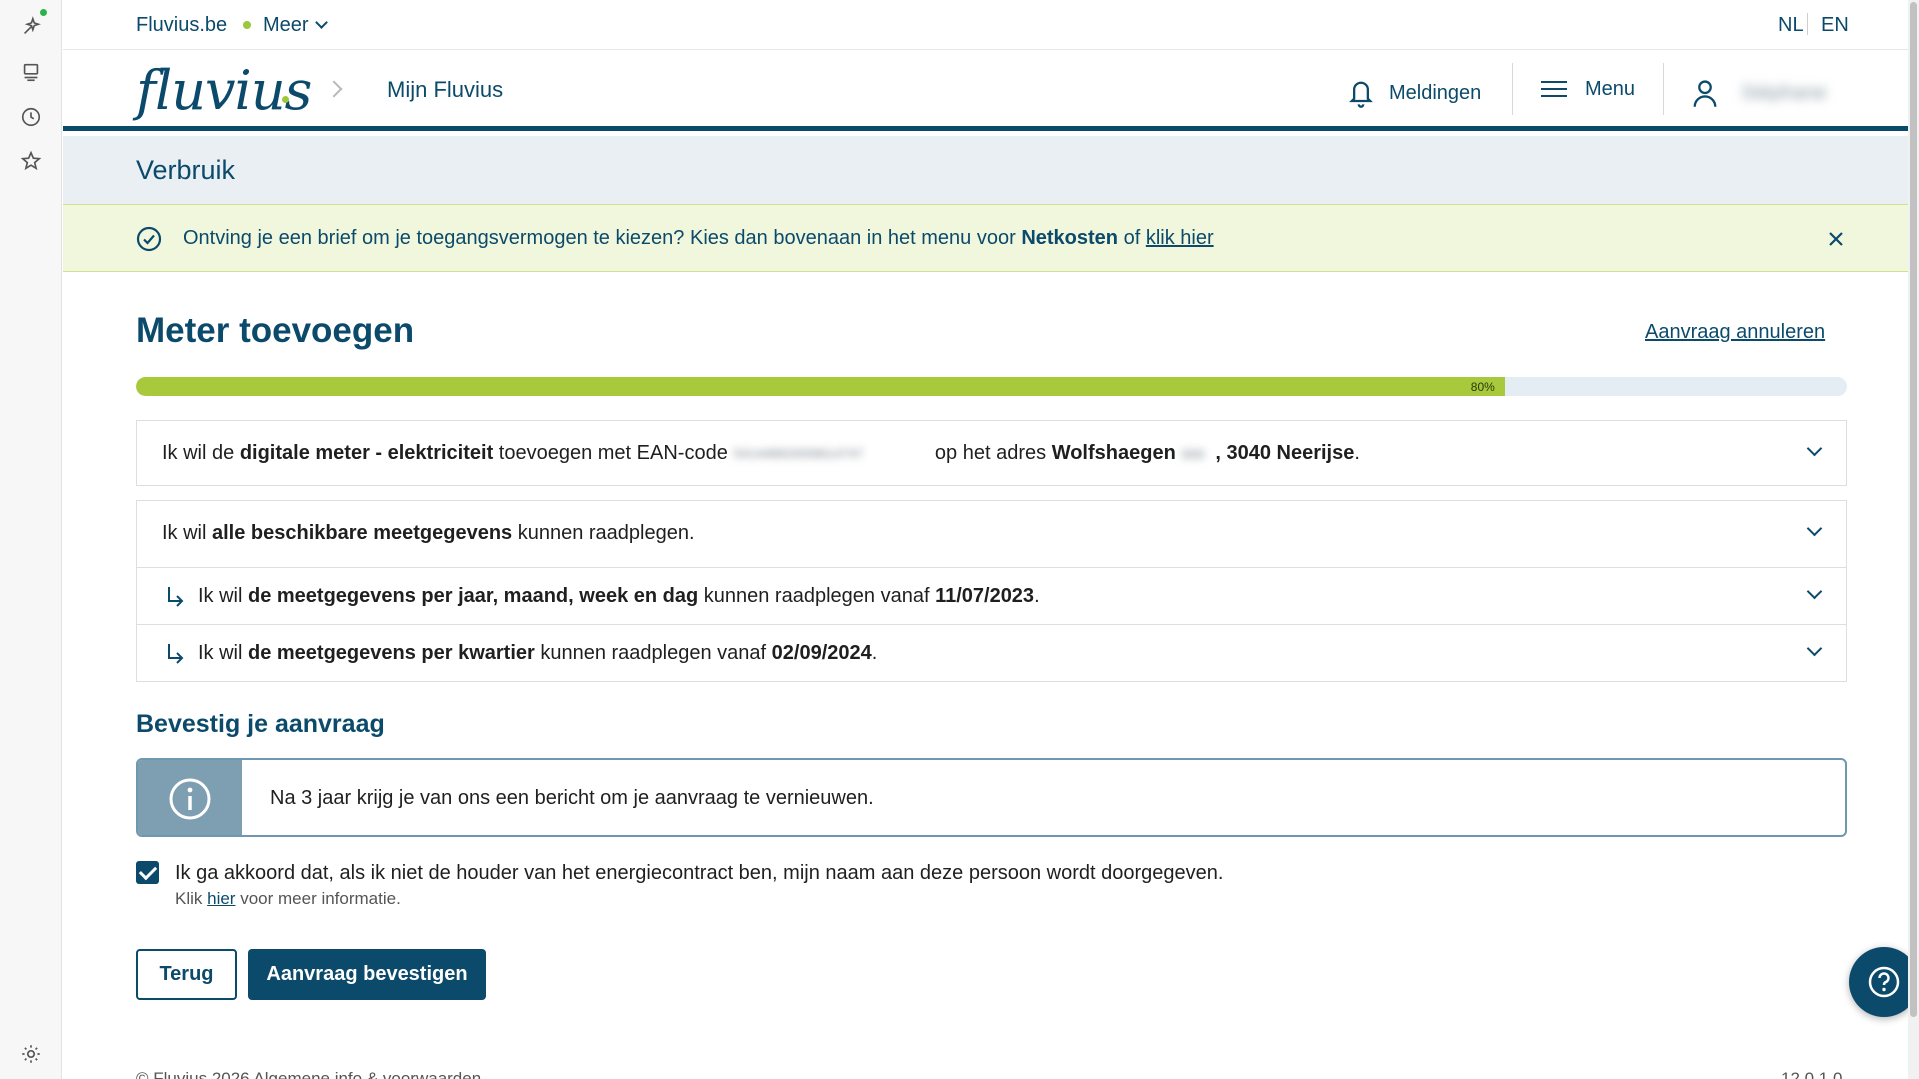 This screenshot has height=1079, width=1919. What do you see at coordinates (1610, 88) in the screenshot?
I see `menu-label: Menu` at bounding box center [1610, 88].